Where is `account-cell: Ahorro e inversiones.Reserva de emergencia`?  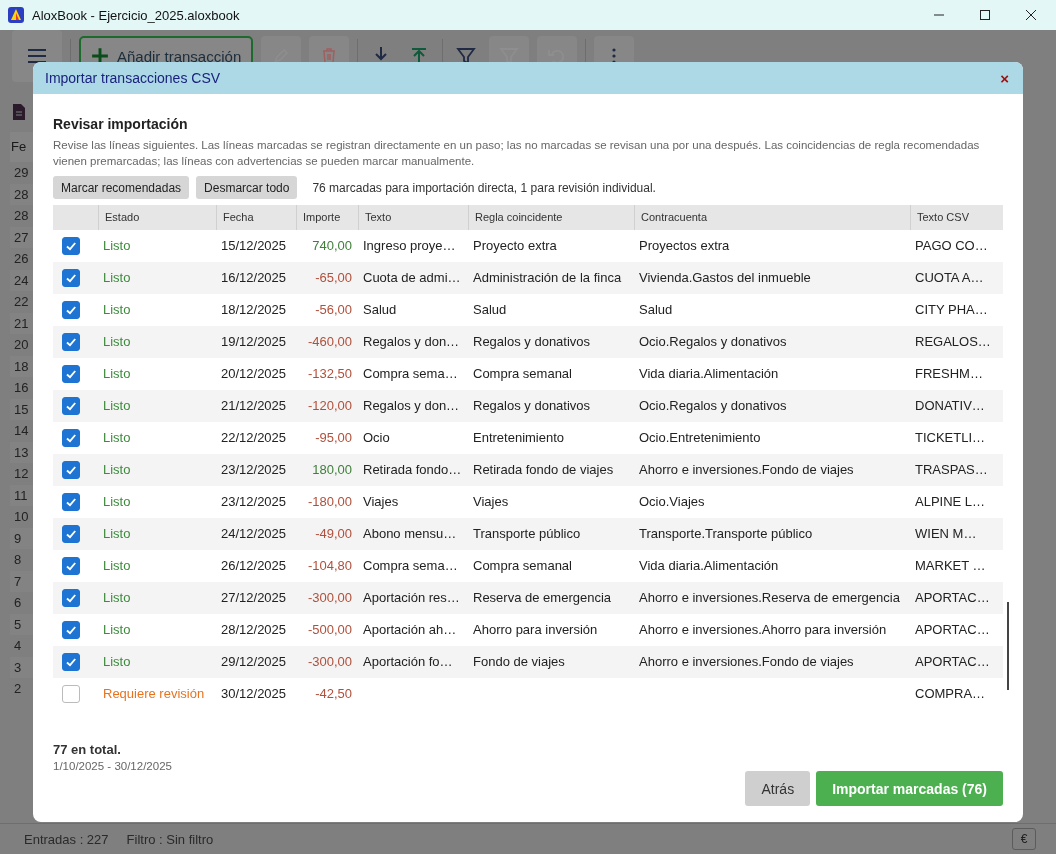 account-cell: Ahorro e inversiones.Reserva de emergencia is located at coordinates (769, 597).